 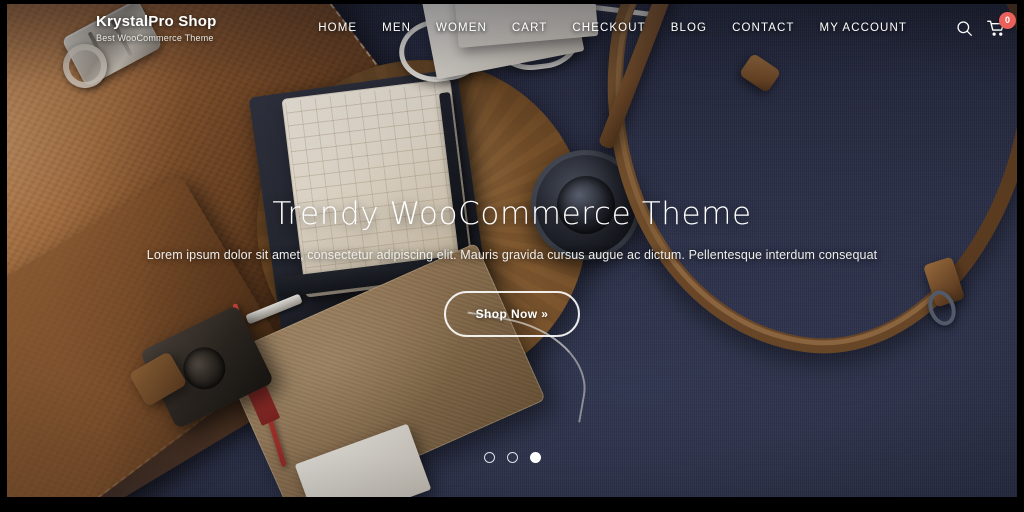 What do you see at coordinates (1007, 20) in the screenshot?
I see `cart-count-badge: 0` at bounding box center [1007, 20].